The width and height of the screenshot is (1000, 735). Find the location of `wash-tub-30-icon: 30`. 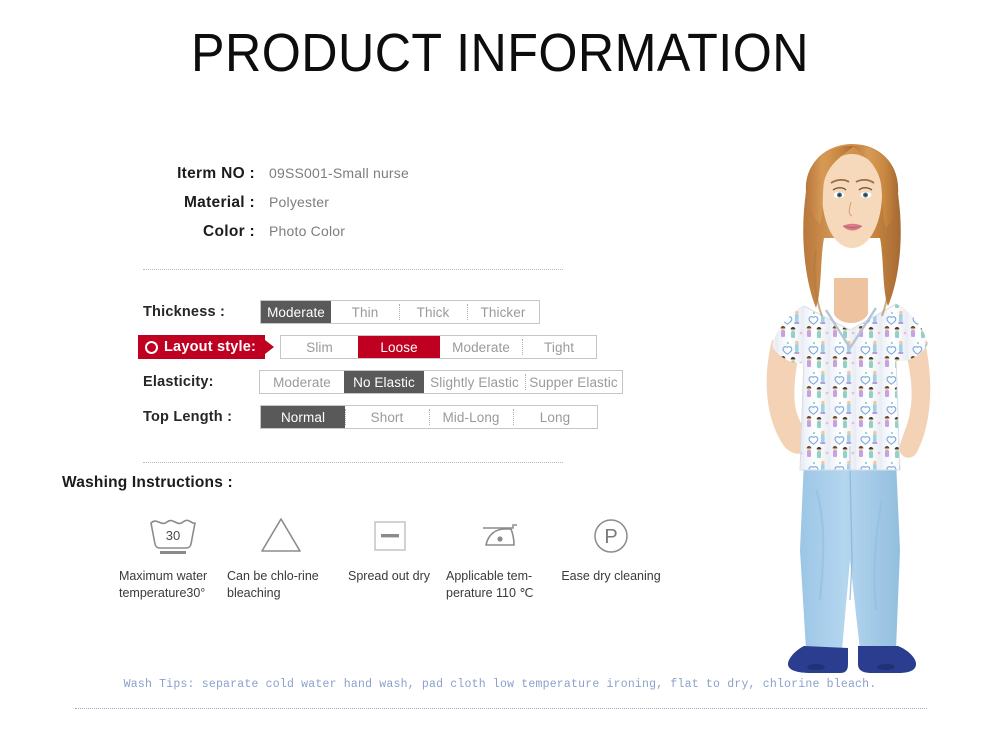

wash-tub-30-icon: 30 is located at coordinates (173, 535).